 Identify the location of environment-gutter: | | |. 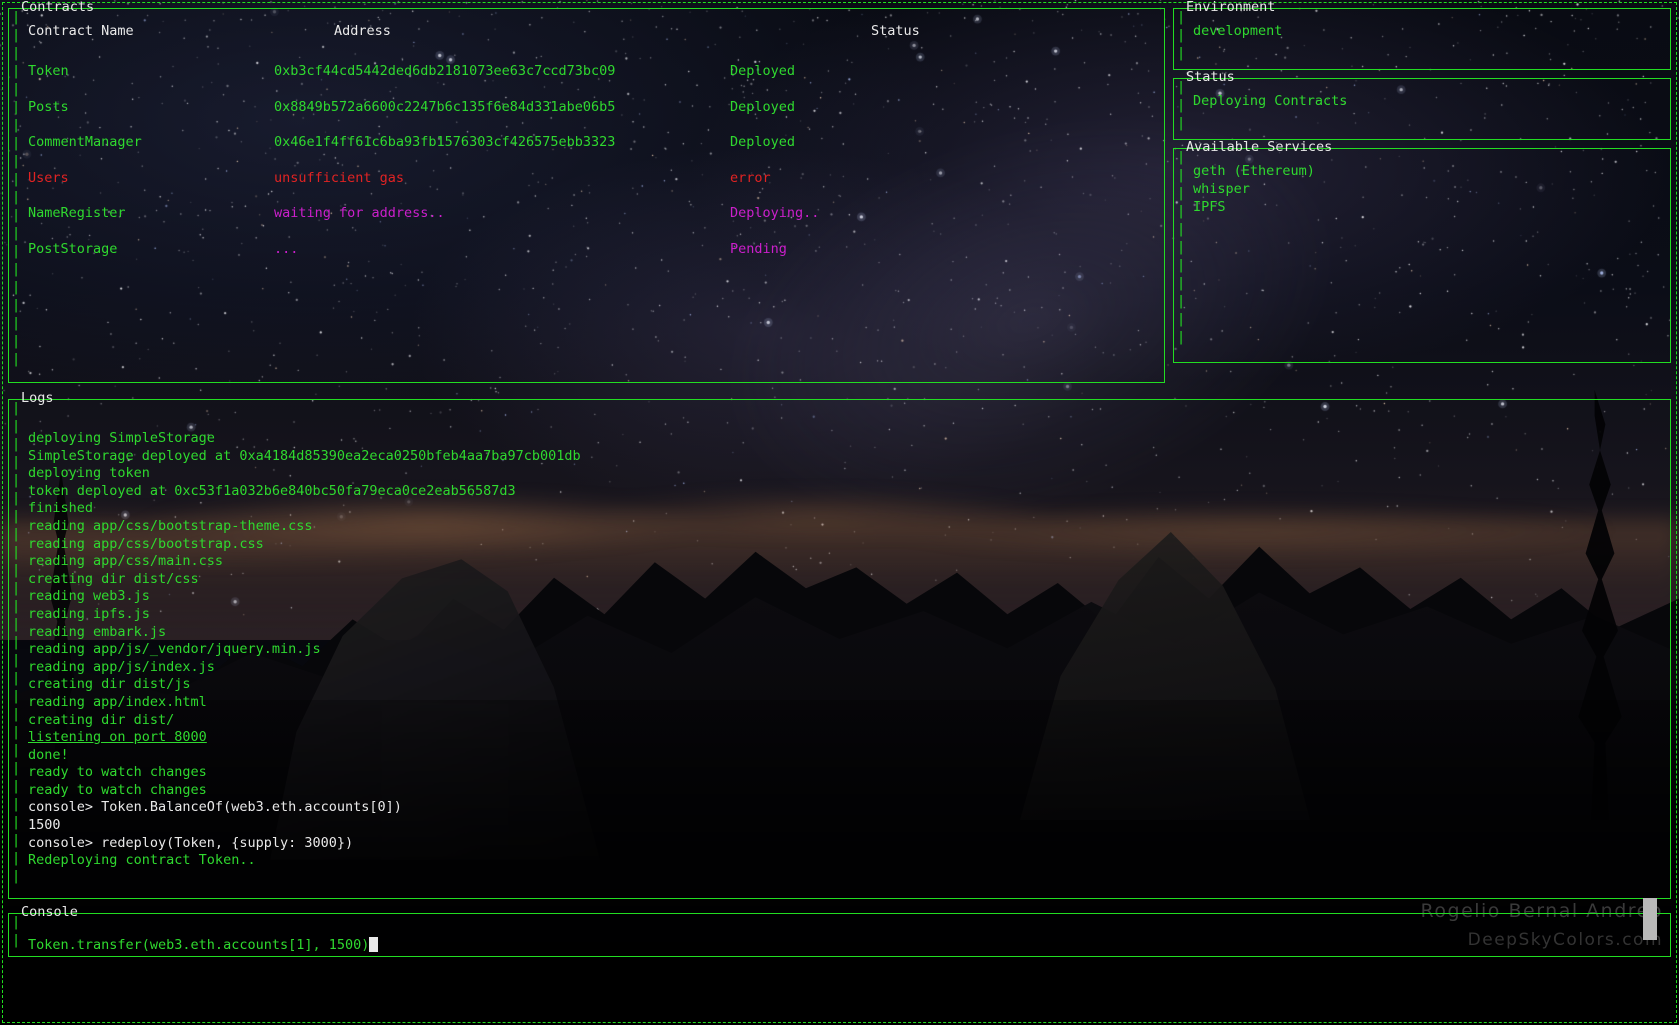
(1180, 39).